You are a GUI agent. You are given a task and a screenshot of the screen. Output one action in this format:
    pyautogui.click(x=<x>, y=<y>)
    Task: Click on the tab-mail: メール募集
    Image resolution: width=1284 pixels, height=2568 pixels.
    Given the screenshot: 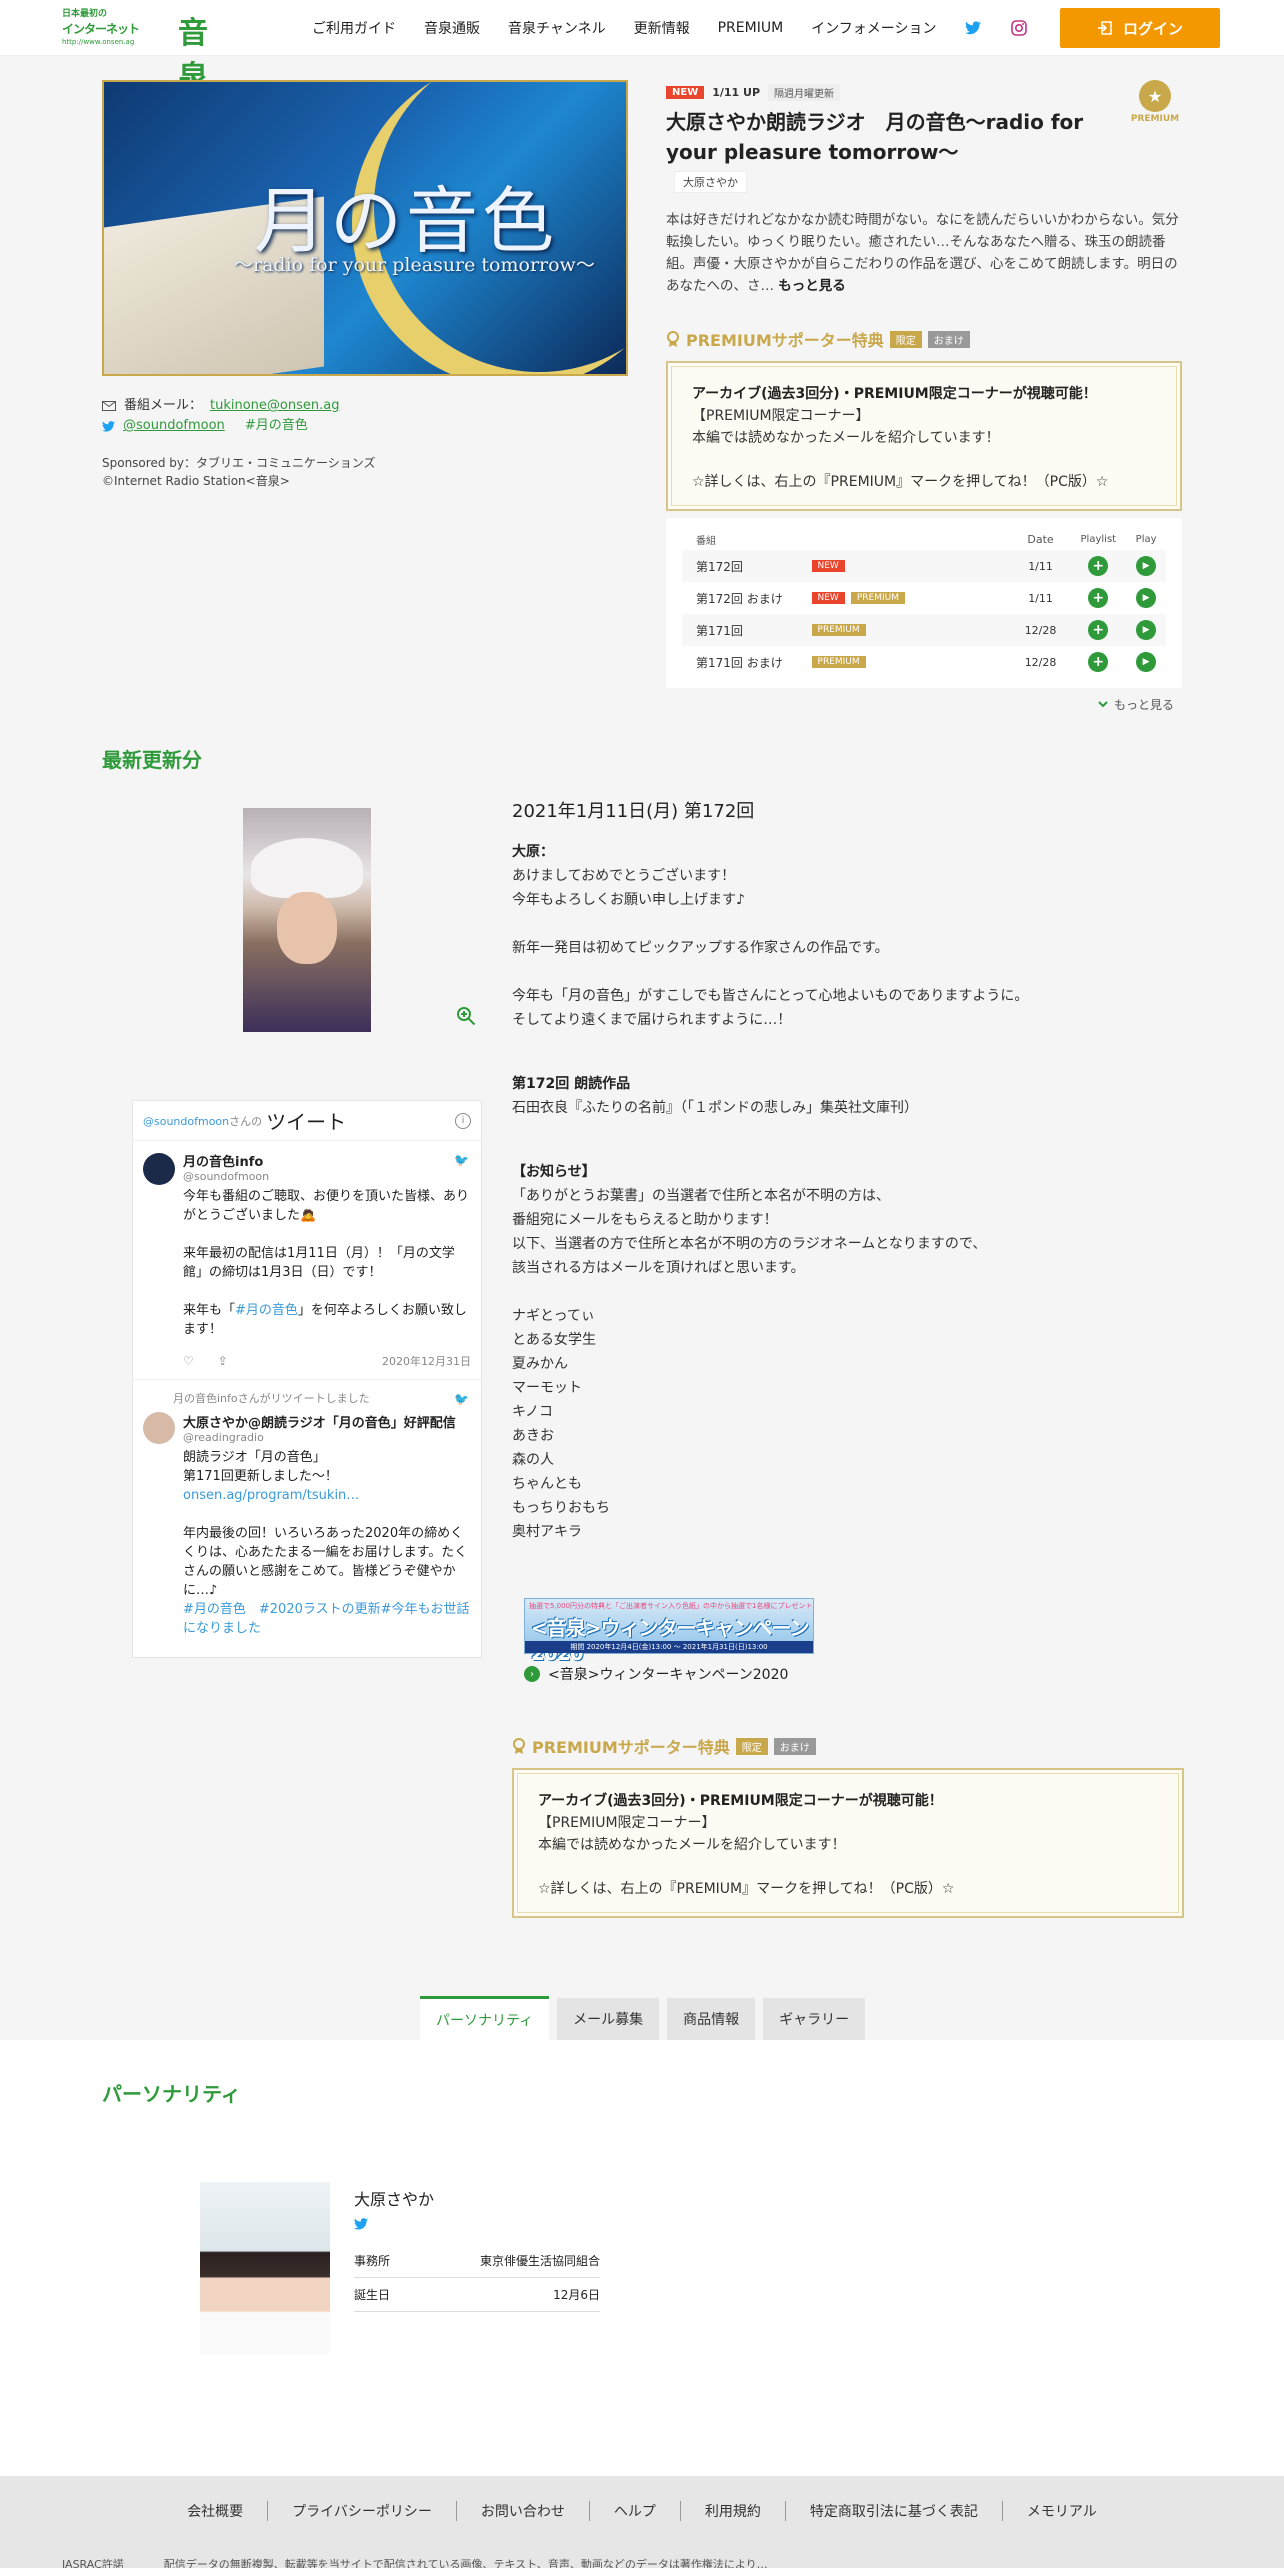 What is the action you would take?
    pyautogui.click(x=608, y=2019)
    